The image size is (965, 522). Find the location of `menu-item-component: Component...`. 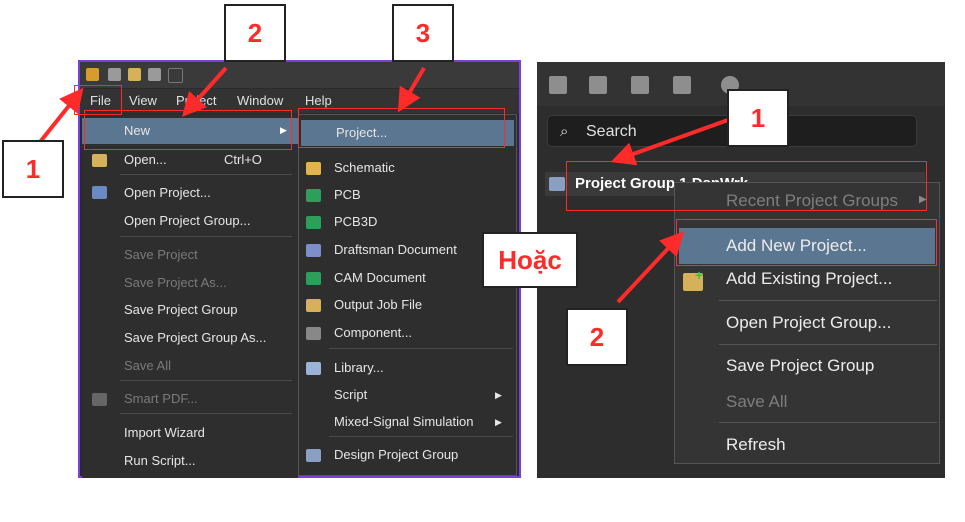

menu-item-component: Component... is located at coordinates (373, 332).